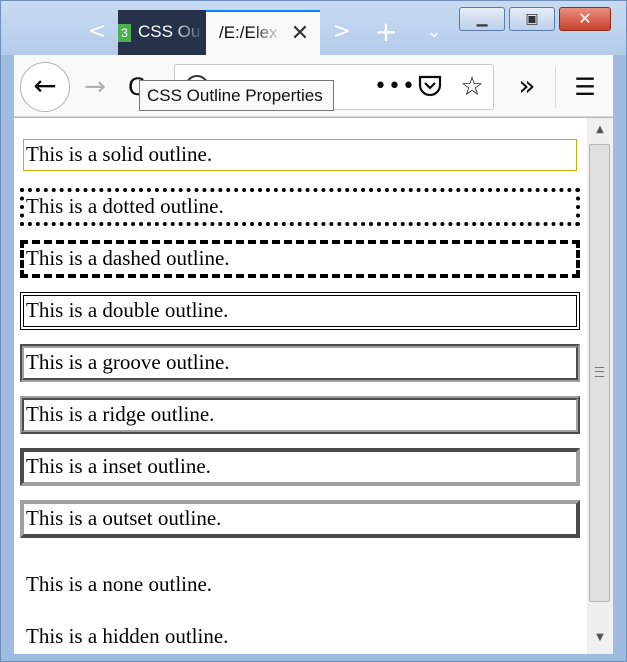 The image size is (627, 662). I want to click on hidden-outline-text: This is a hidden outline., so click(127, 636).